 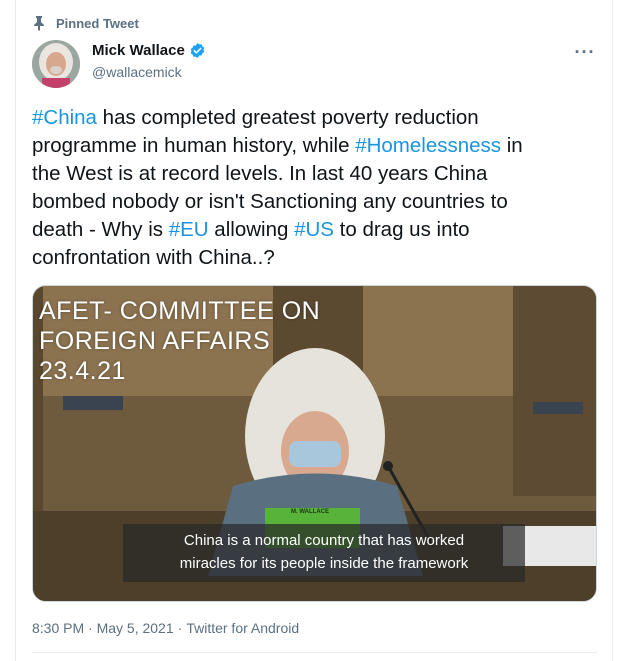 I want to click on tweet-text-segment: death - Why is, so click(x=100, y=229).